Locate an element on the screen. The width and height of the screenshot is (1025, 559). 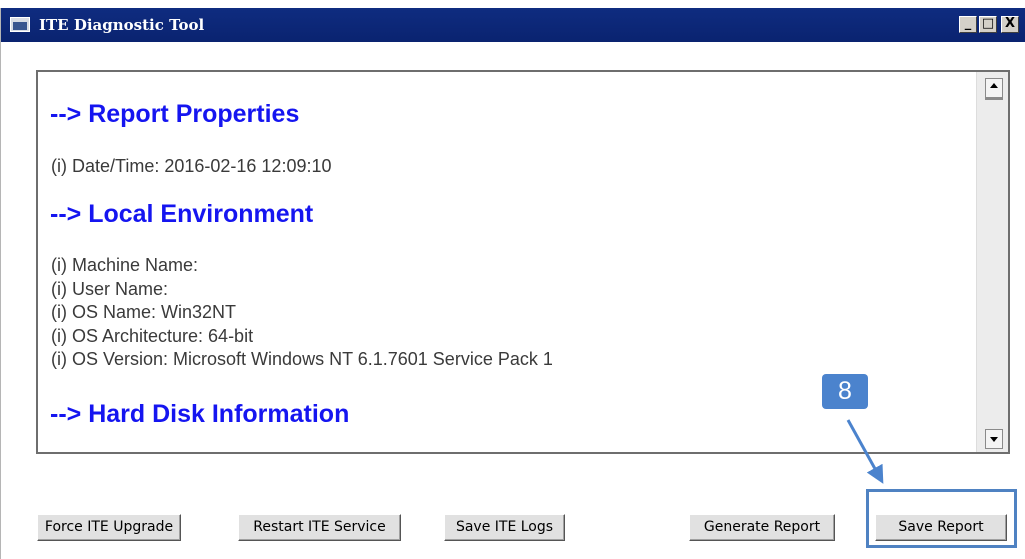
app-icon is located at coordinates (20, 24).